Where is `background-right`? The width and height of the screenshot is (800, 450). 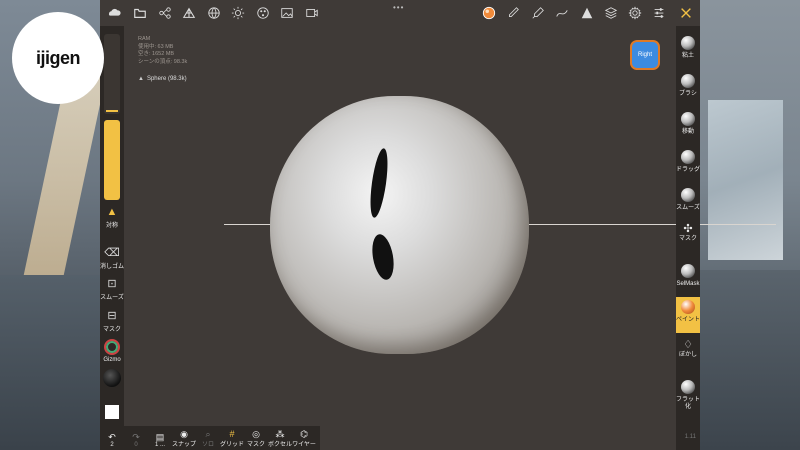
background-right is located at coordinates (750, 225).